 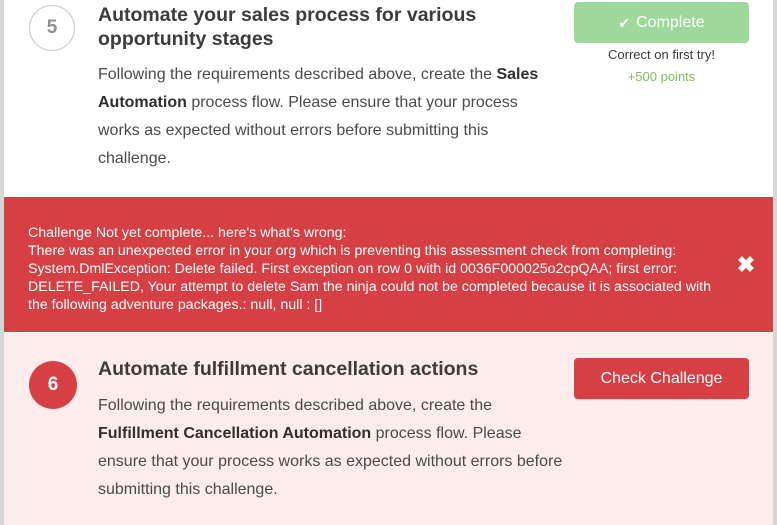 I want to click on correct-on-first-try-text: Correct on first try!, so click(x=661, y=54).